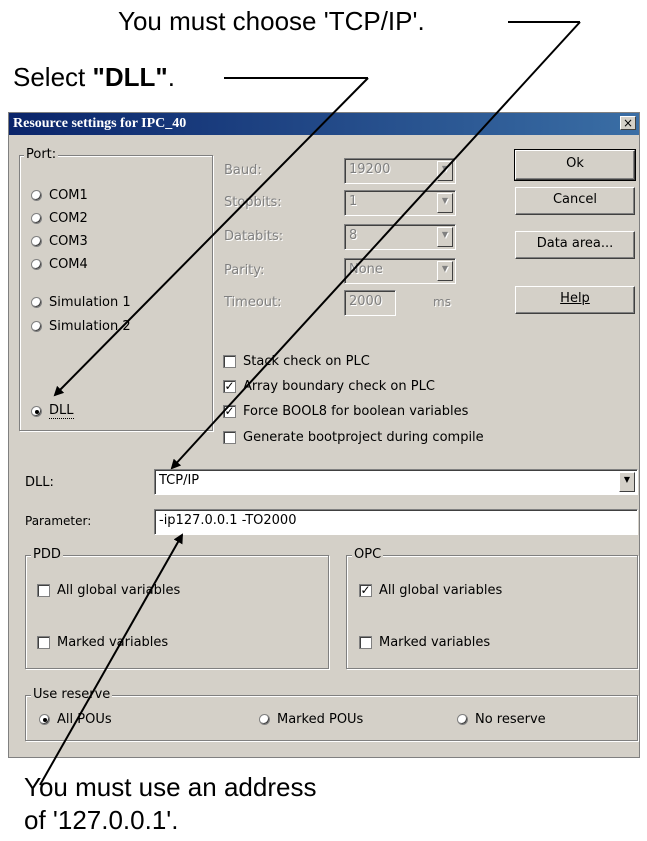  I want to click on address-arrow, so click(111, 659).